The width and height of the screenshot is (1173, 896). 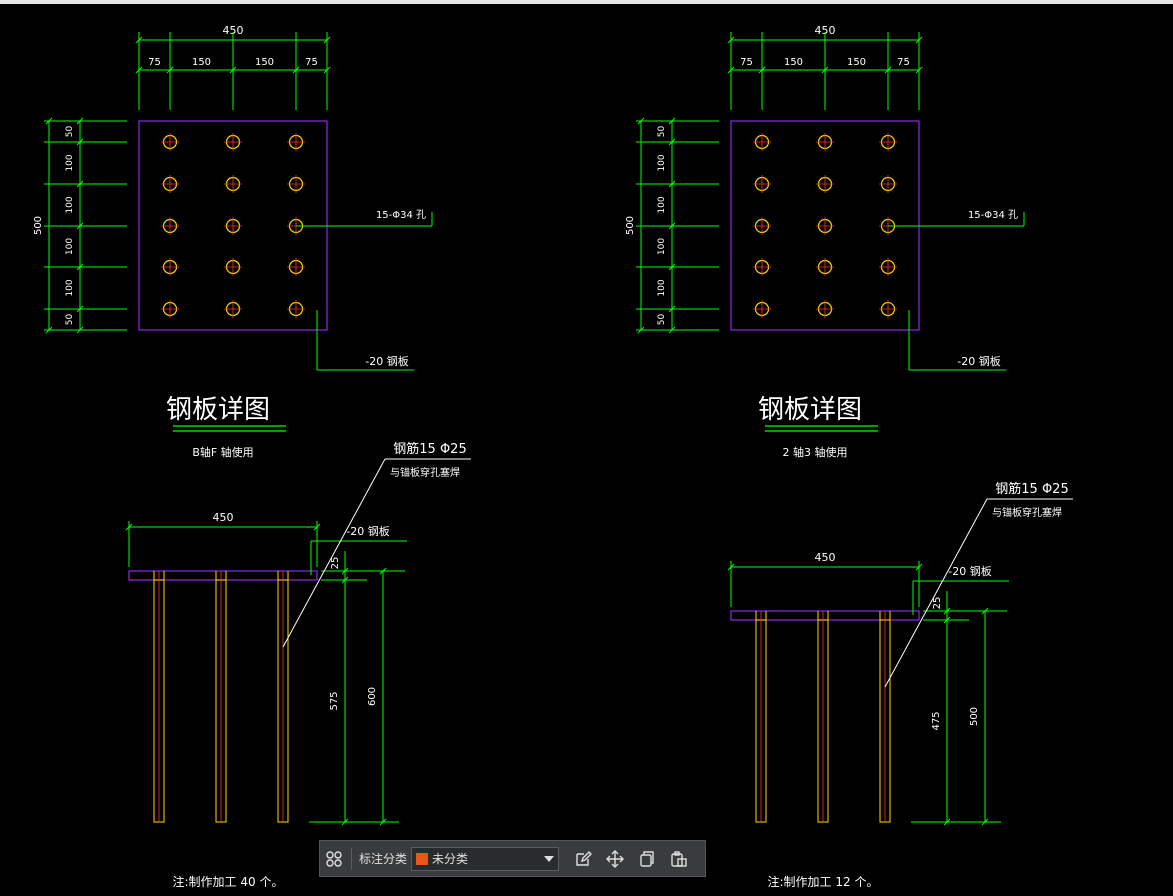 What do you see at coordinates (936, 720) in the screenshot?
I see `dimension-text: 475` at bounding box center [936, 720].